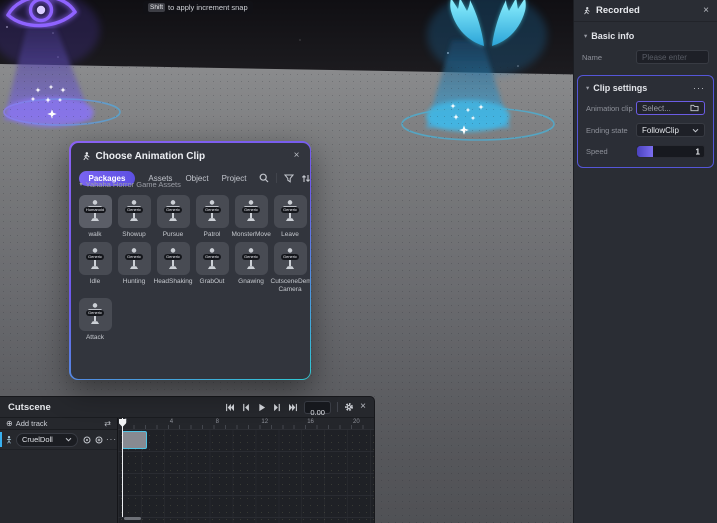 This screenshot has height=523, width=717. I want to click on timeline-title: Cutscene, so click(29, 407).